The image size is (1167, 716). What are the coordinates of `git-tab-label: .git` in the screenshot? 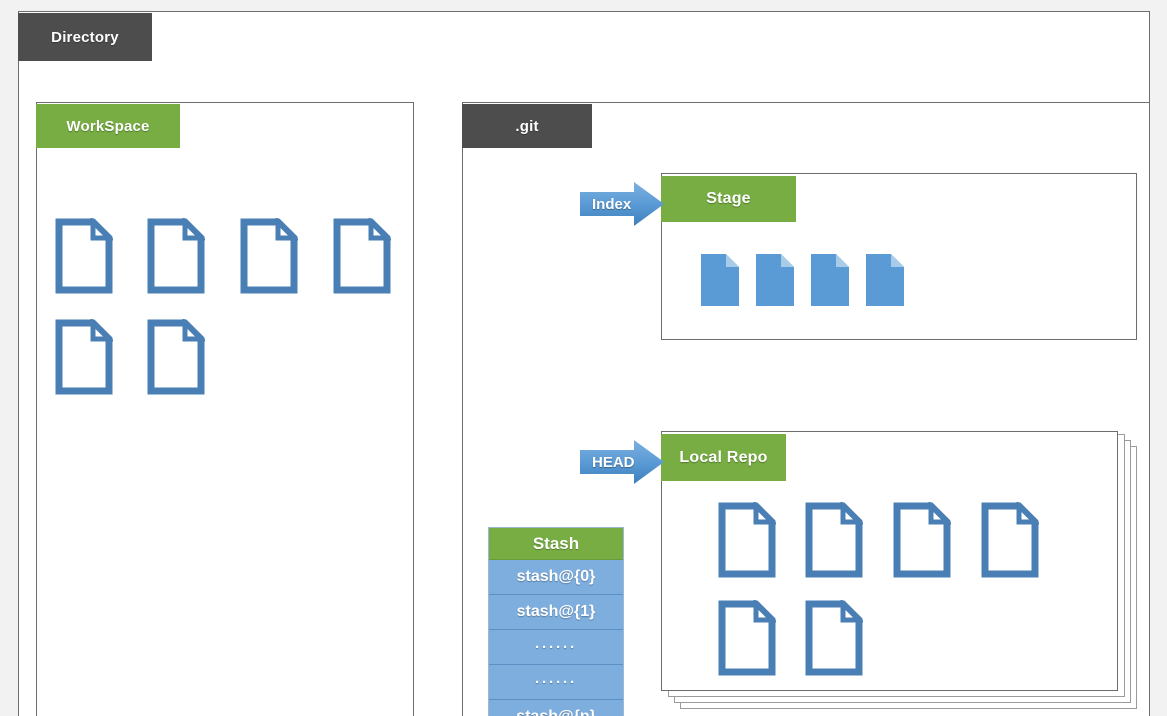 It's located at (527, 126).